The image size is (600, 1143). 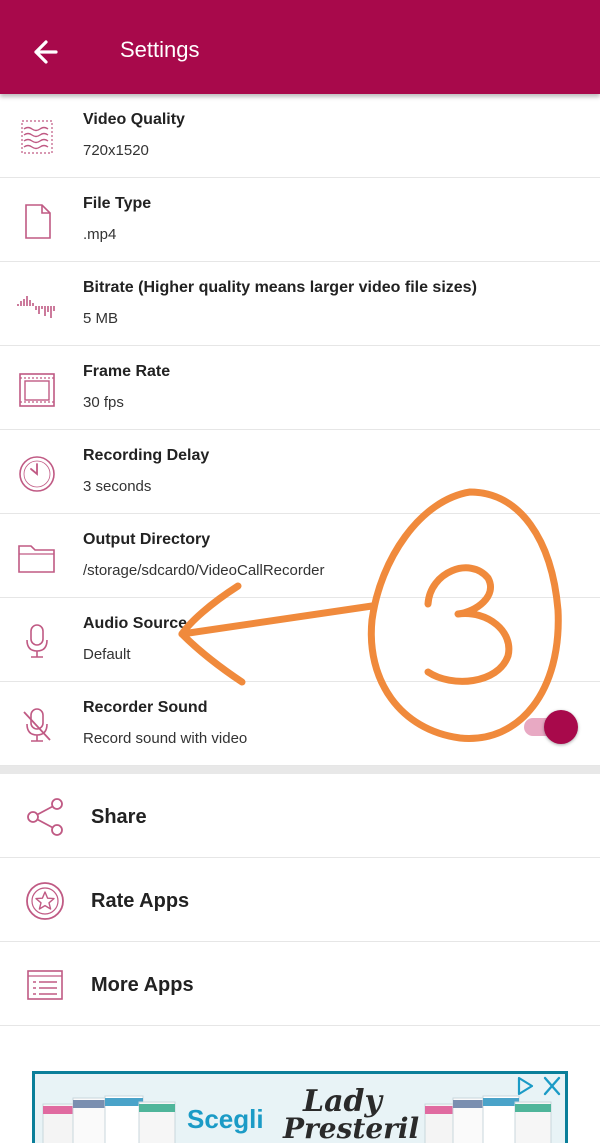 What do you see at coordinates (36, 559) in the screenshot?
I see `folder-icon` at bounding box center [36, 559].